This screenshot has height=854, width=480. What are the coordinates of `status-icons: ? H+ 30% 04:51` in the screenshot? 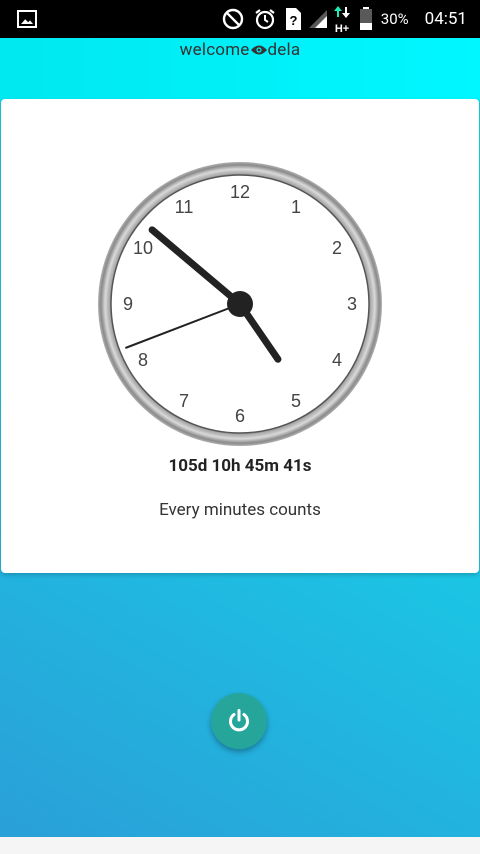 It's located at (351, 19).